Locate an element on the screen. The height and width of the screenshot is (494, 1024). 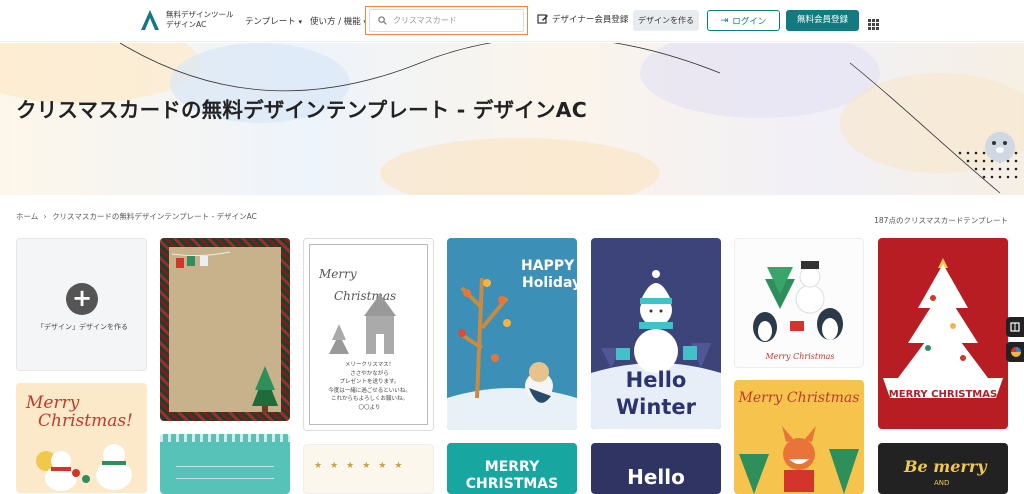
teal-border-pattern is located at coordinates (225, 438).